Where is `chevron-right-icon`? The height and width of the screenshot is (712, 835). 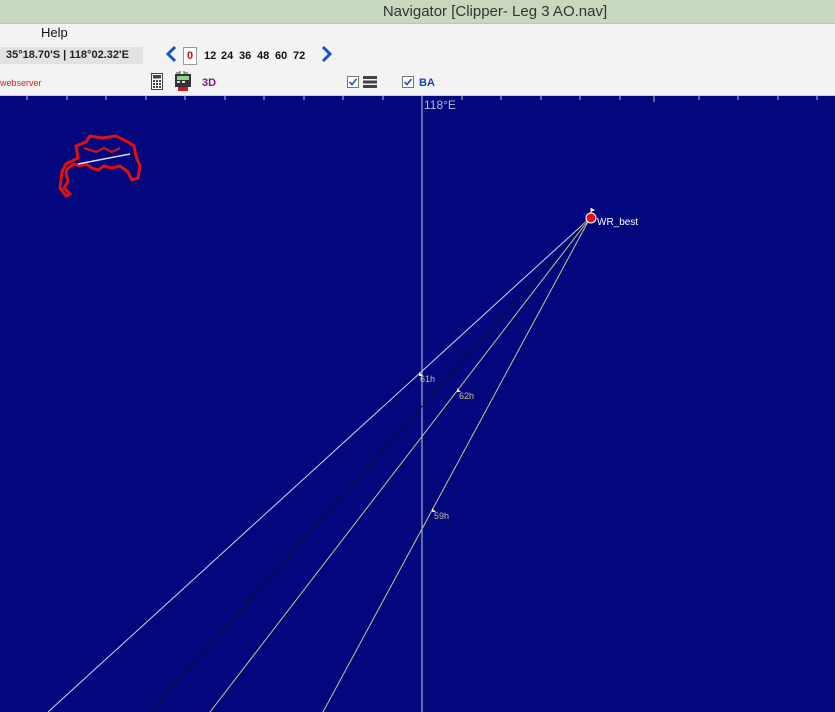
chevron-right-icon is located at coordinates (327, 54).